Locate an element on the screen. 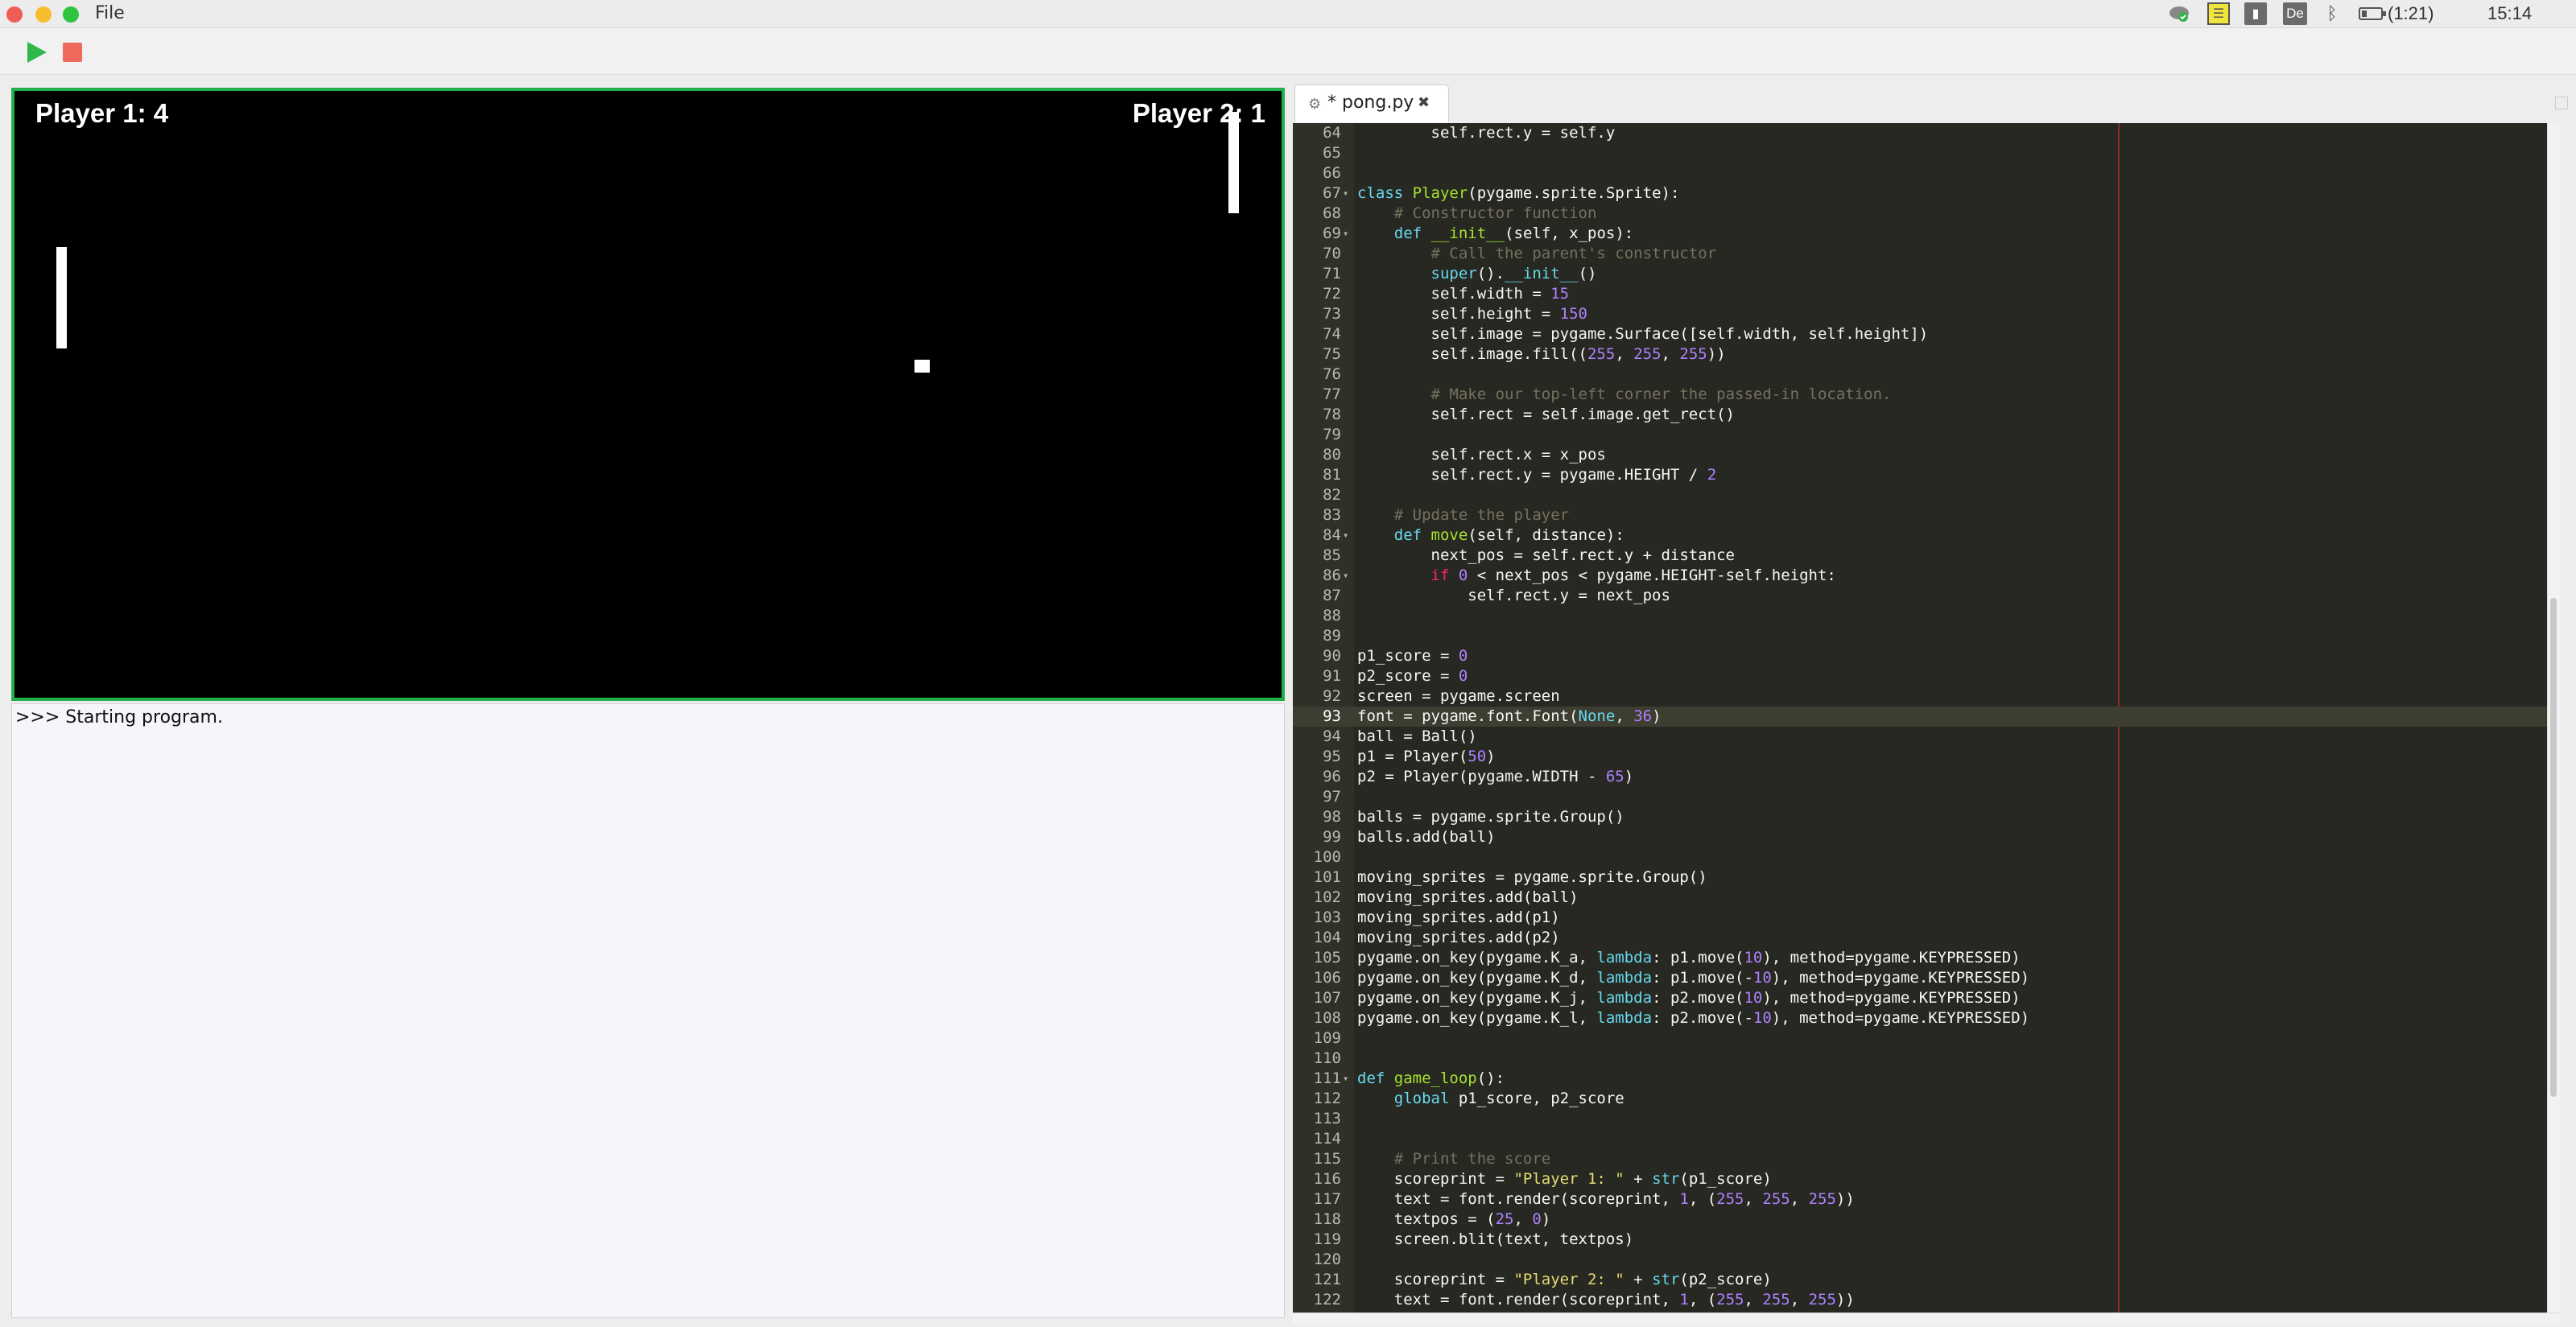 The image size is (2576, 1327). code-line: 103 moving_sprites.add(p1) is located at coordinates (1920, 918).